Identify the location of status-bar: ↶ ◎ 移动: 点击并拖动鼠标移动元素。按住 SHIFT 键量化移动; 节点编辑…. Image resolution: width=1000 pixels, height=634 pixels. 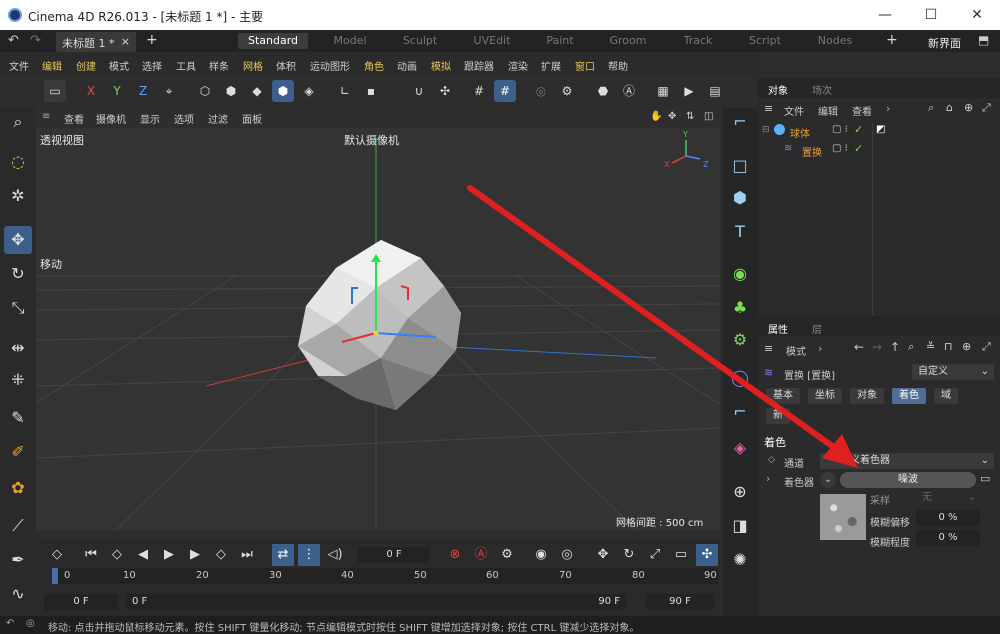
(500, 625).